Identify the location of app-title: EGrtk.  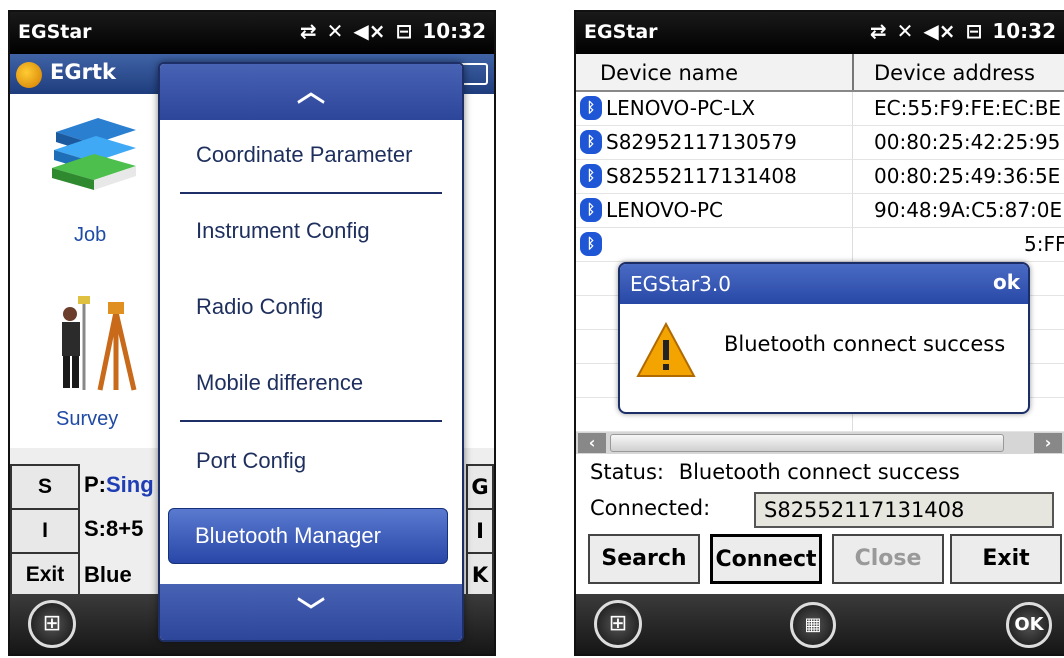
(83, 72).